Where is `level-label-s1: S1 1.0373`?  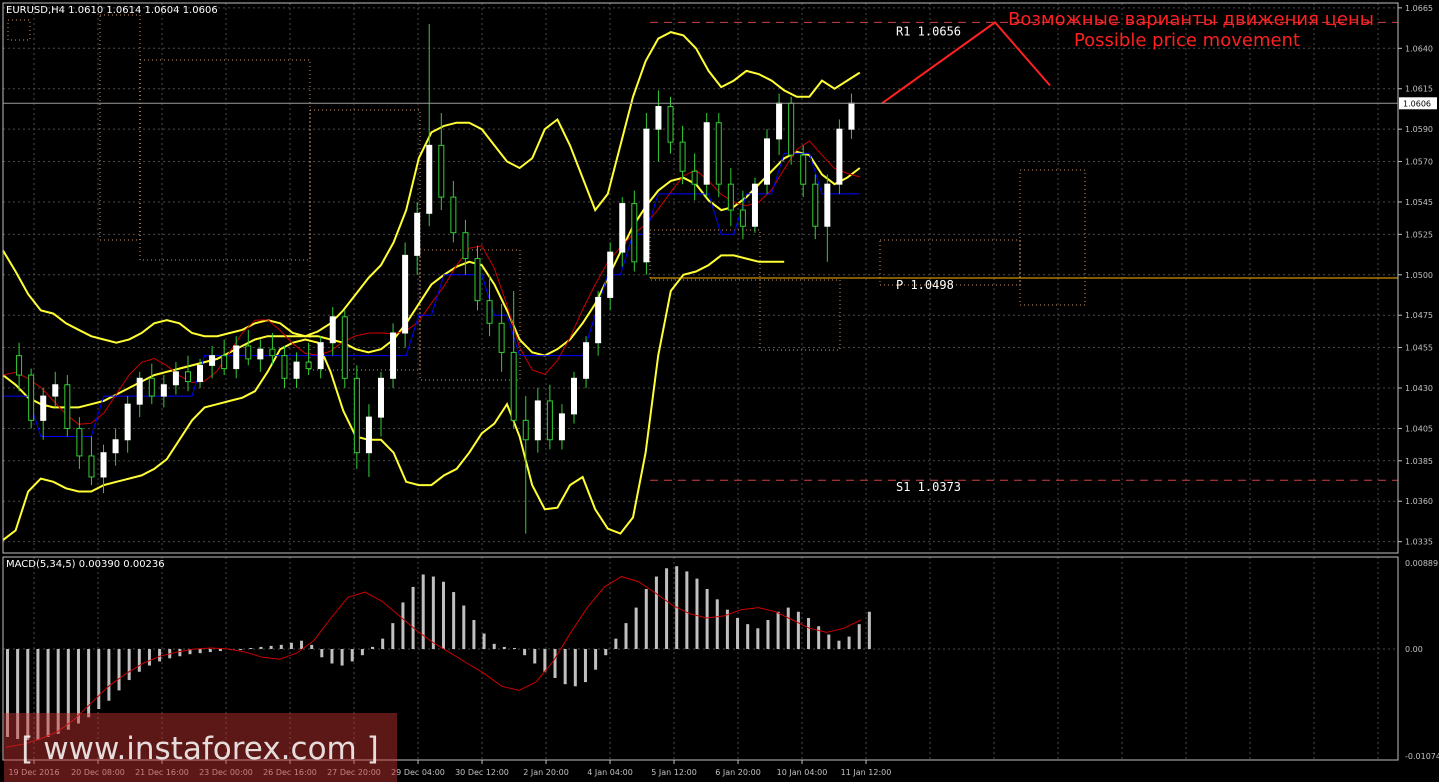
level-label-s1: S1 1.0373 is located at coordinates (928, 487).